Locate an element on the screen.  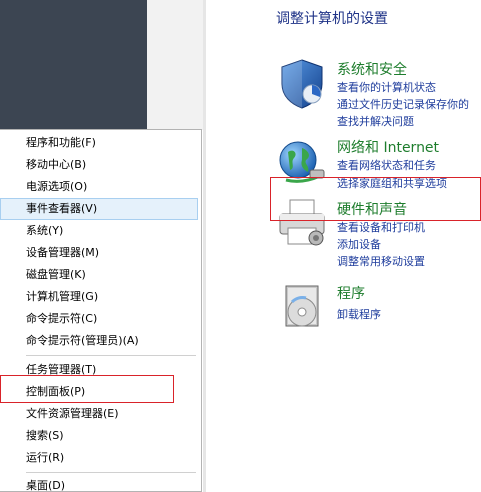
menu-item-programs-features: 程序和功能(F) is located at coordinates (99, 143).